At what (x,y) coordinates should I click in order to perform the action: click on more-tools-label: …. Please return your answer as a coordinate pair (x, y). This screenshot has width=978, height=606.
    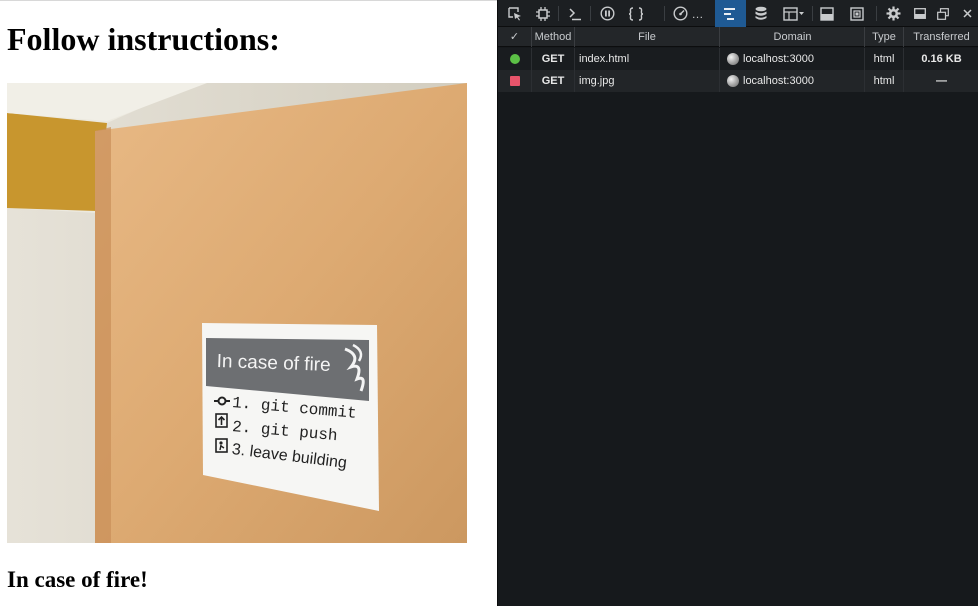
    Looking at the image, I should click on (698, 14).